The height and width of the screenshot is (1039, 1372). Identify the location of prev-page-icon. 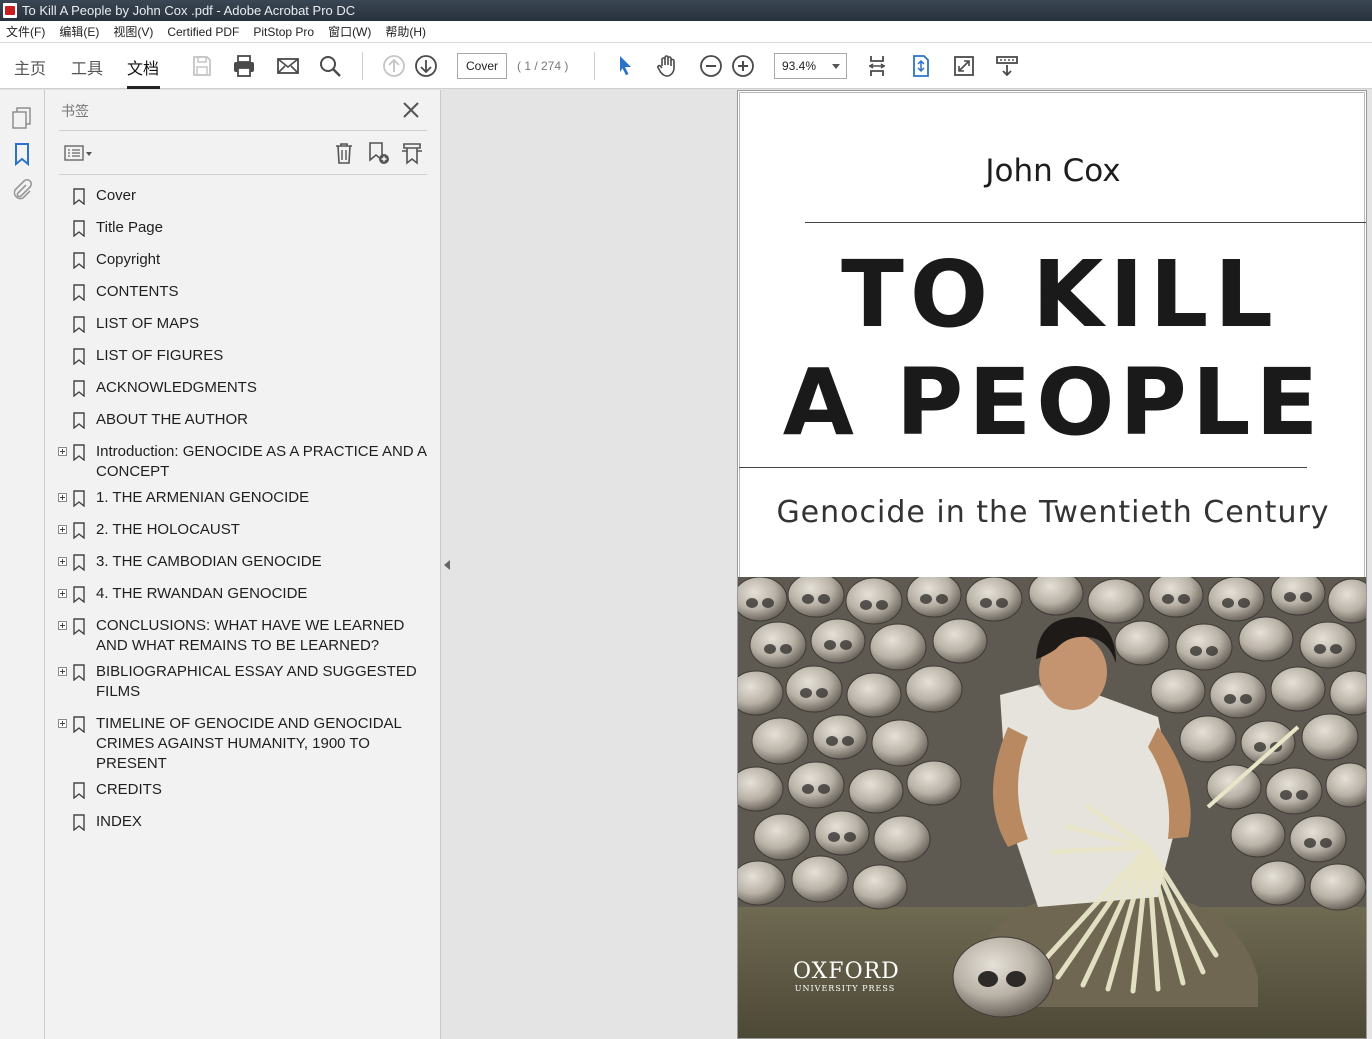
(394, 66).